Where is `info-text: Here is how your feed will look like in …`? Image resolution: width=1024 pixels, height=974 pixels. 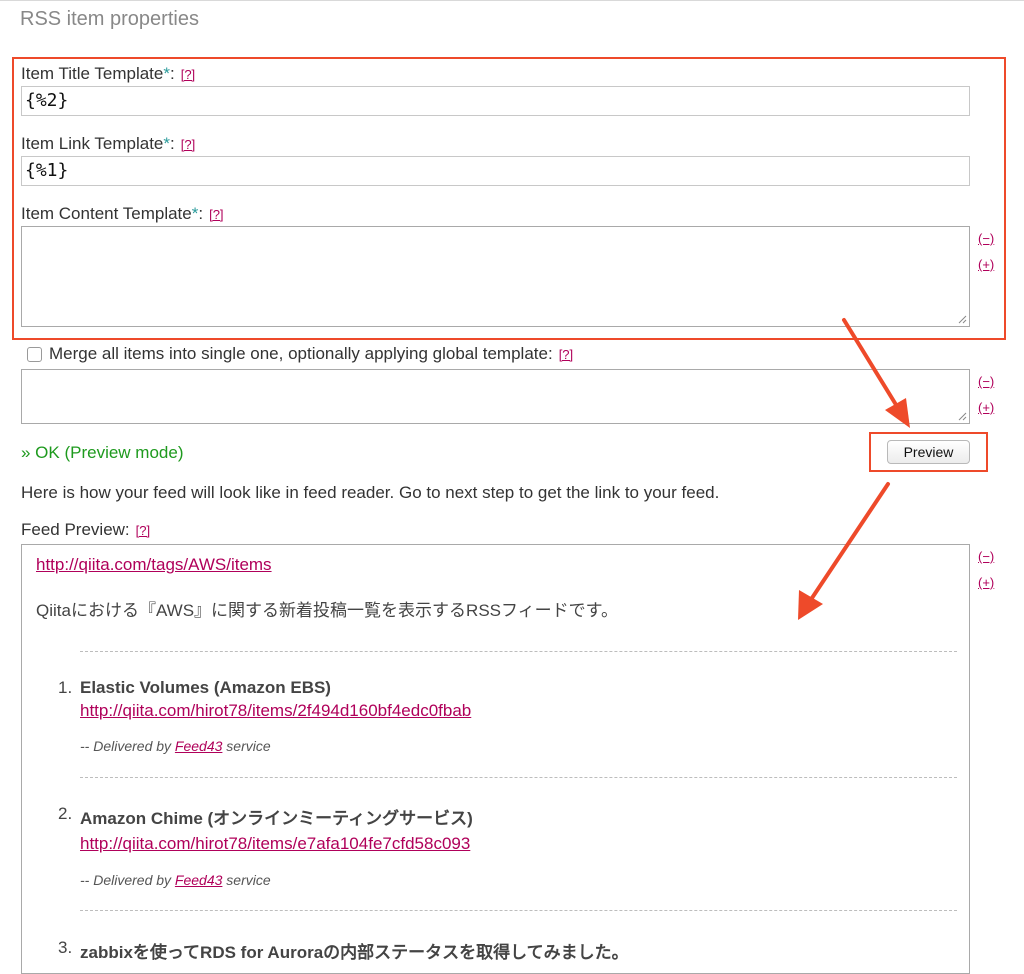
info-text: Here is how your feed will look like in … is located at coordinates (370, 492).